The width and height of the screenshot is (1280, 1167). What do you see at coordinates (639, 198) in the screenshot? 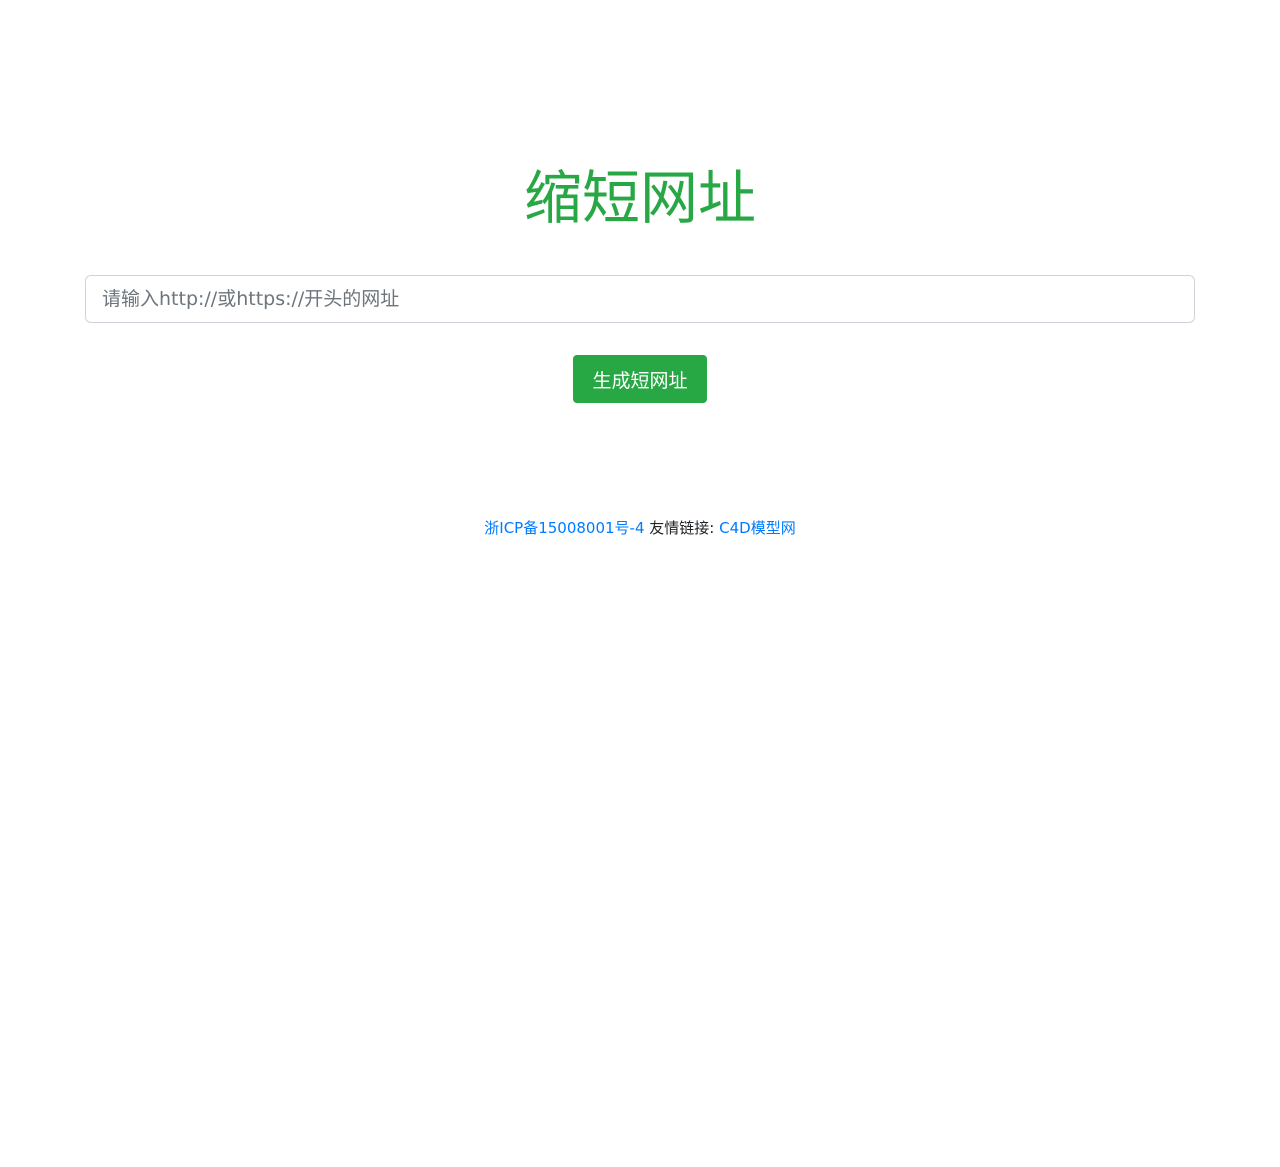
I see `page-title: 缩短网址` at bounding box center [639, 198].